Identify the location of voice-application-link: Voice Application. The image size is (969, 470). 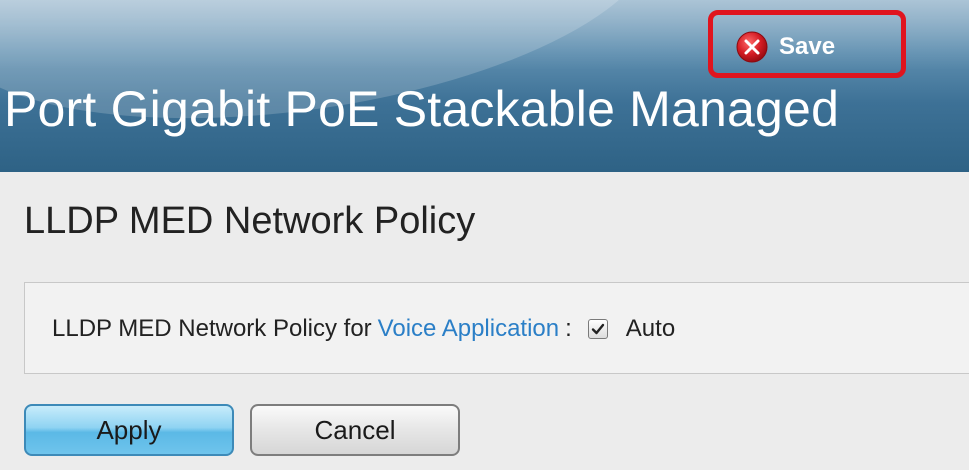
(468, 329).